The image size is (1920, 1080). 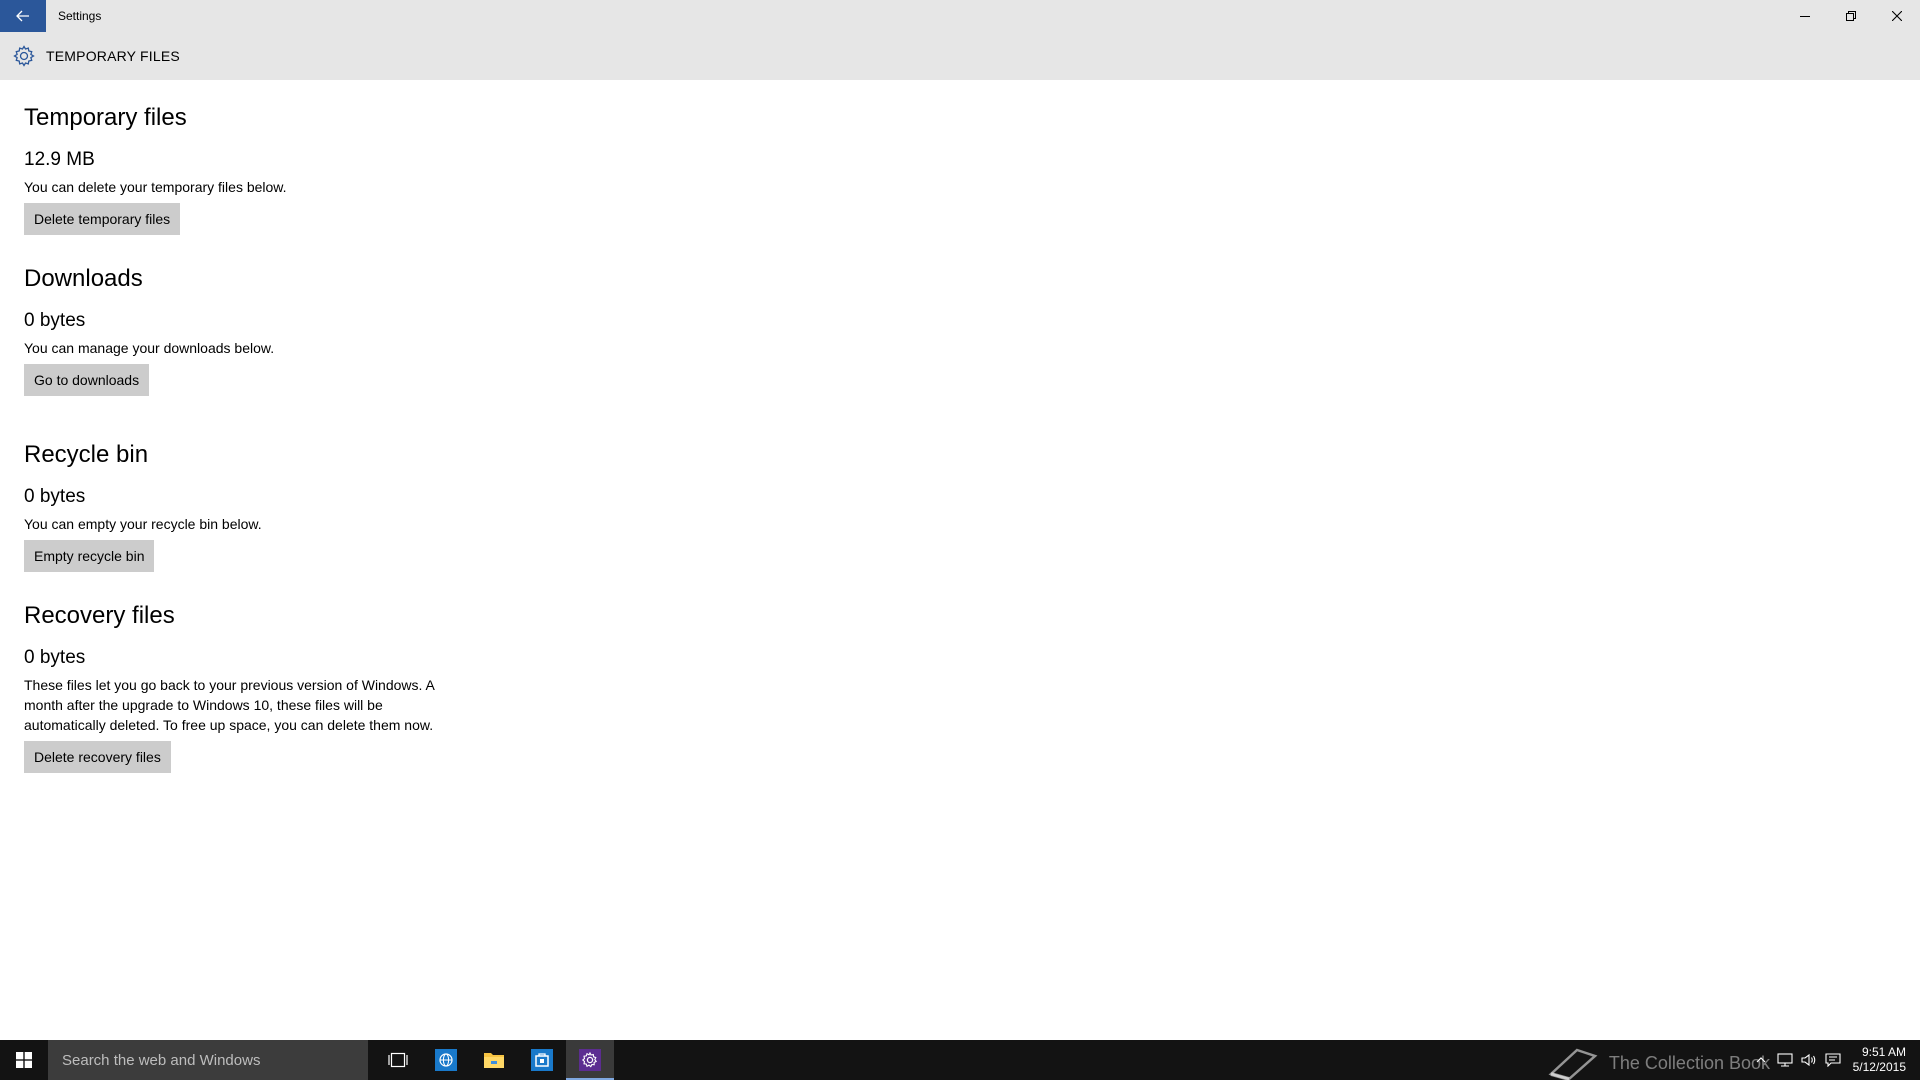 I want to click on taskbar-browser-button, so click(x=446, y=1060).